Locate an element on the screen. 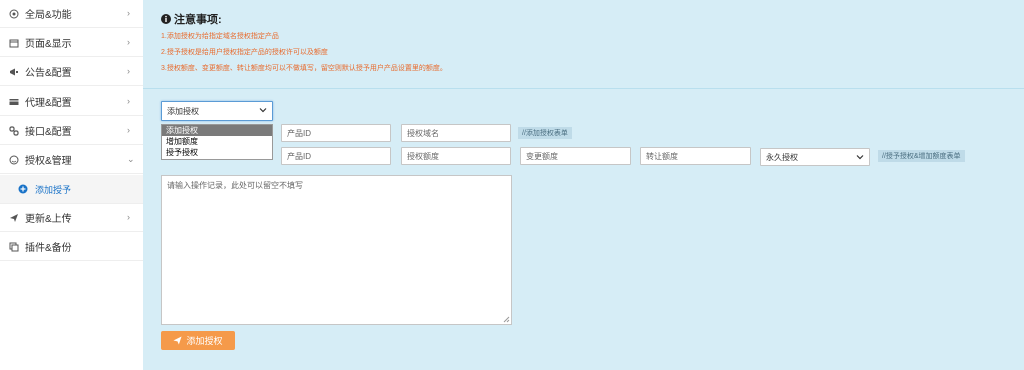  sidebar-item-label: 添加授予 is located at coordinates (53, 189).